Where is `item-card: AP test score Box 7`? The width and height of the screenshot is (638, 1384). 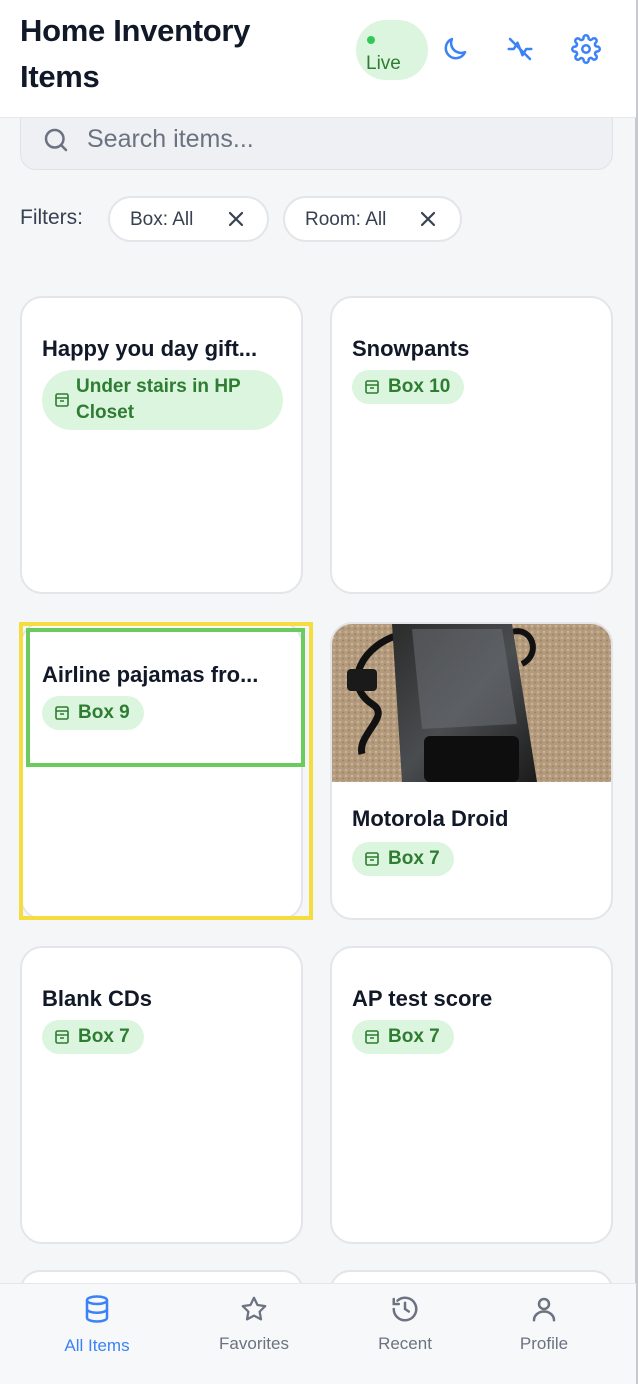
item-card: AP test score Box 7 is located at coordinates (471, 1095).